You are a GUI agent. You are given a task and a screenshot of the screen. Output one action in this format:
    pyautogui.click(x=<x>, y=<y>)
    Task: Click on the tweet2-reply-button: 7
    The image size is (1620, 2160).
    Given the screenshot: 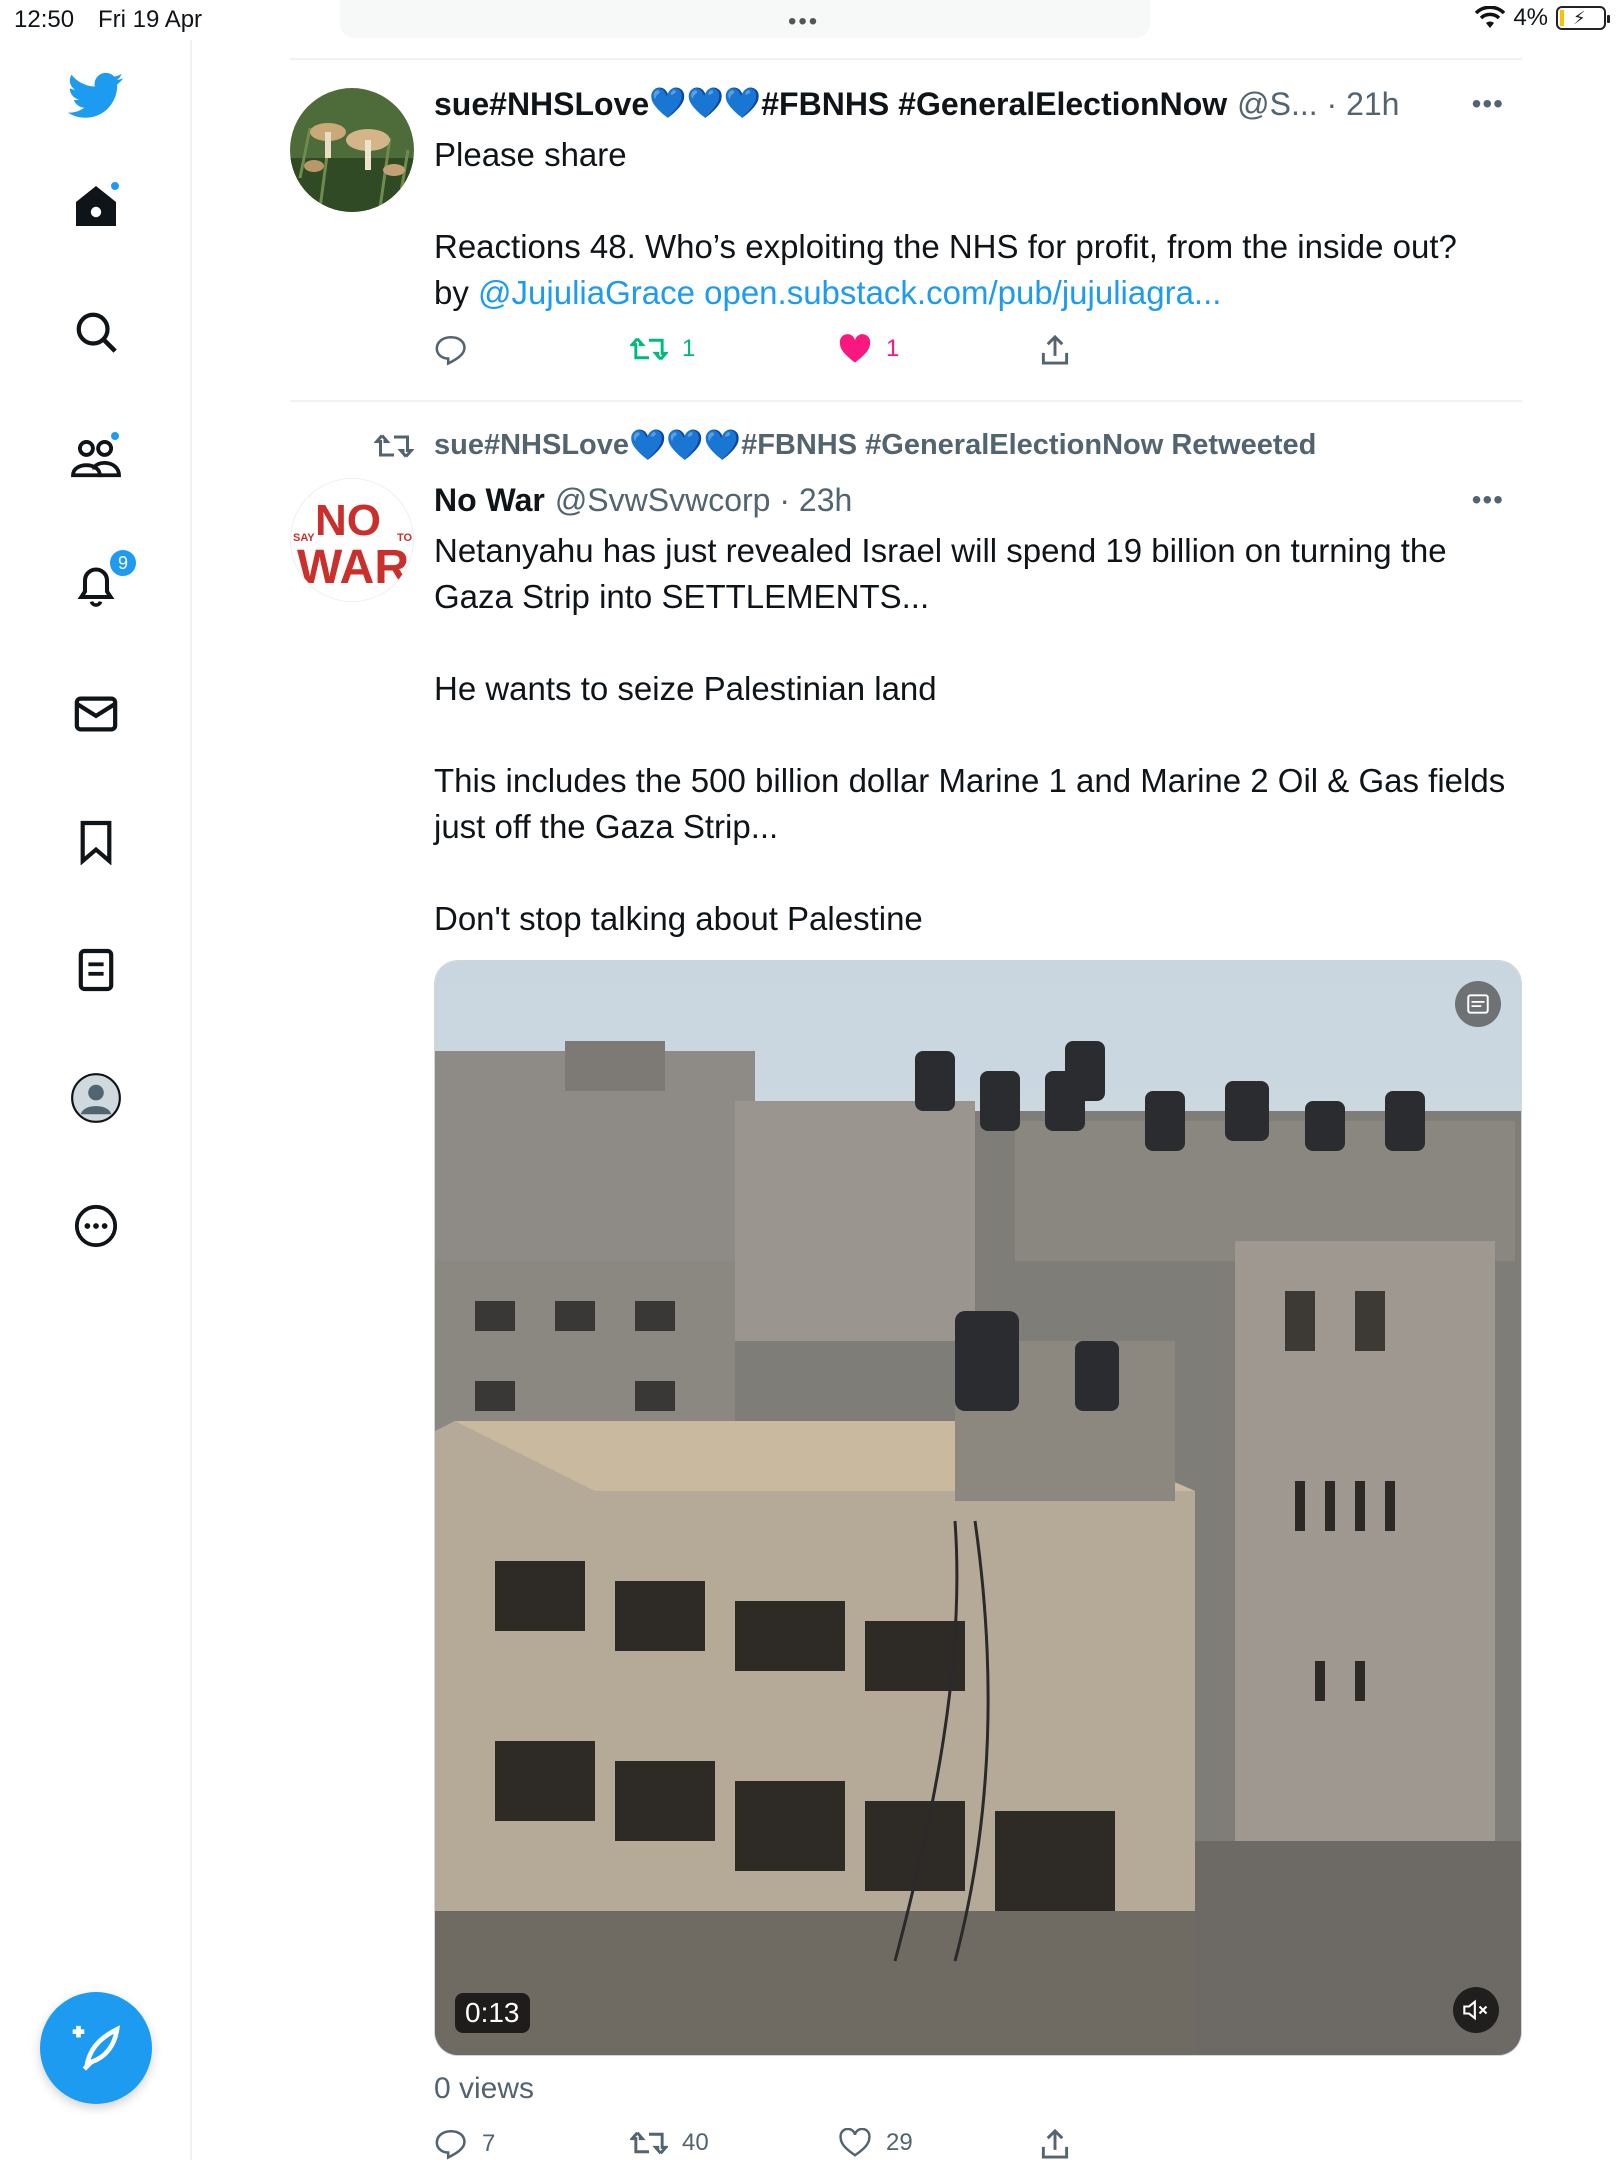 What is the action you would take?
    pyautogui.click(x=464, y=2144)
    